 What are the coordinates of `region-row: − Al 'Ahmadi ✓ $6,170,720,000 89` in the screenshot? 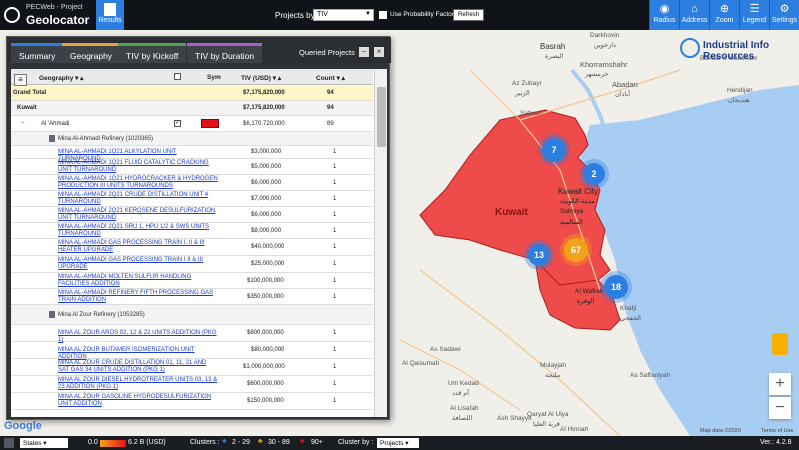 It's located at (192, 124).